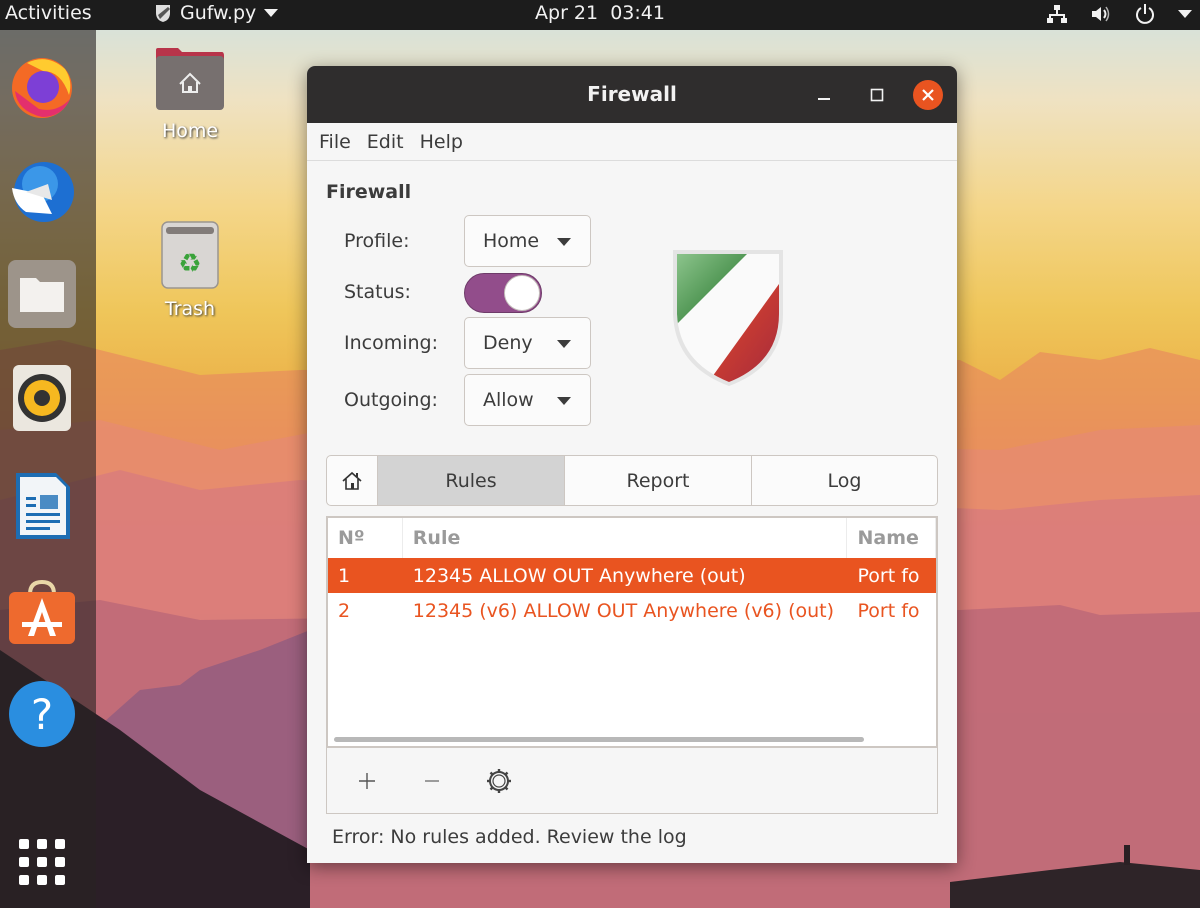  What do you see at coordinates (623, 610) in the screenshot?
I see `cell-rule: 12345 (v6) ALLOW OUT Anywhere (v6) (out)` at bounding box center [623, 610].